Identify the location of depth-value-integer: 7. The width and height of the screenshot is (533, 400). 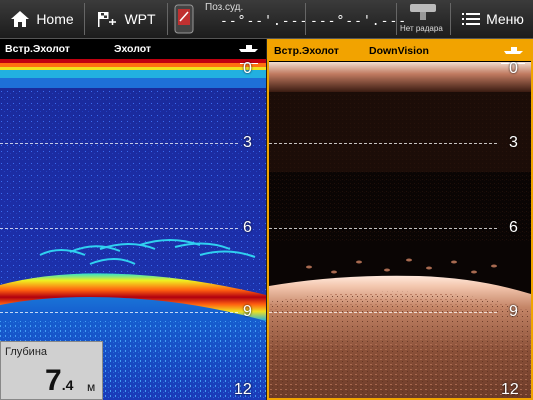
(53, 380).